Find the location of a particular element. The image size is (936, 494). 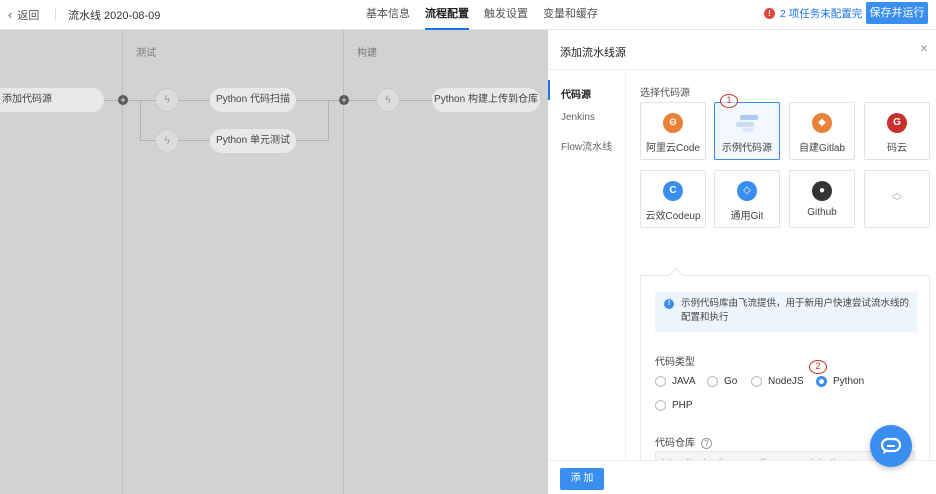

source-card-gitee: G 码云 is located at coordinates (897, 131).